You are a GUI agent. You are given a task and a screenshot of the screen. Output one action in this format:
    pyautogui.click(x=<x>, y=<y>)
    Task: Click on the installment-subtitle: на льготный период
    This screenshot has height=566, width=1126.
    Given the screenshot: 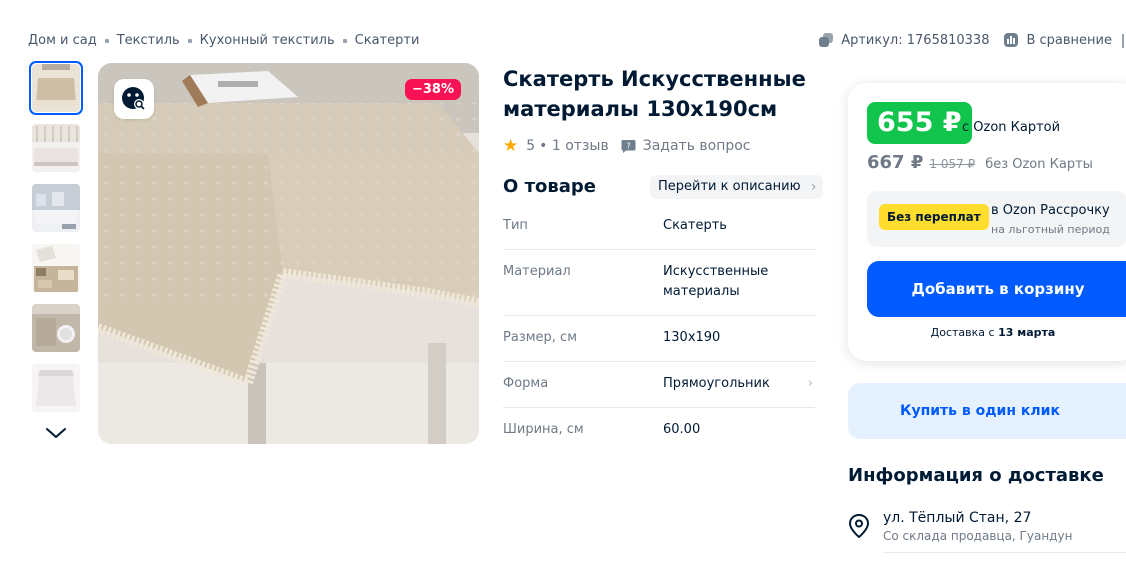 What is the action you would take?
    pyautogui.click(x=1050, y=229)
    